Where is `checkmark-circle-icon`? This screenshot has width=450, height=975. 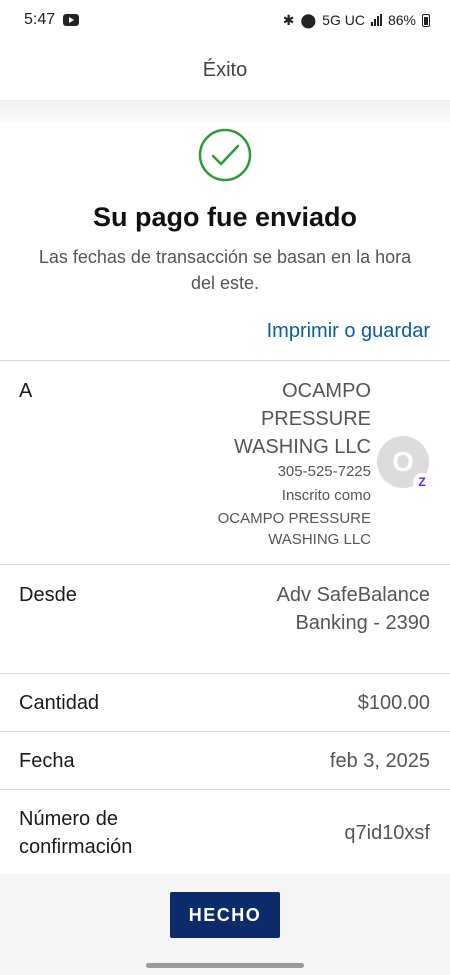
checkmark-circle-icon is located at coordinates (225, 155).